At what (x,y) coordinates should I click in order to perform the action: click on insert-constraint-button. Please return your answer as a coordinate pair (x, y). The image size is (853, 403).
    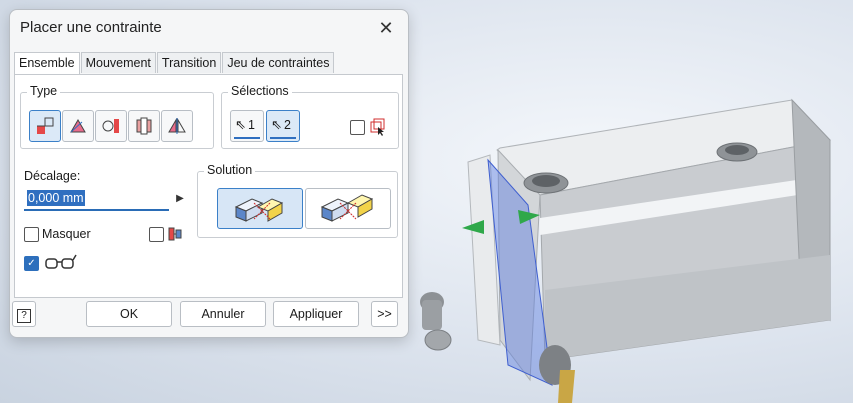
    Looking at the image, I should click on (144, 126).